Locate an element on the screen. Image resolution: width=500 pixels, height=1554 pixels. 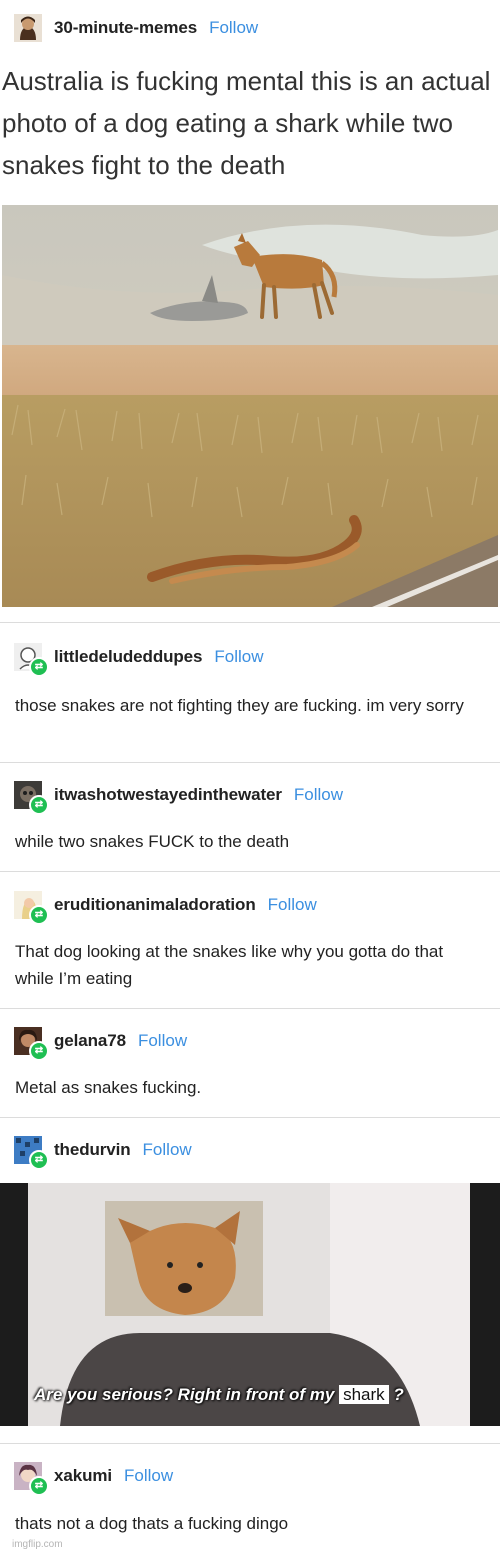
reply-header: ⇄ eruditionanimaladoration Follow is located at coordinates (165, 908).